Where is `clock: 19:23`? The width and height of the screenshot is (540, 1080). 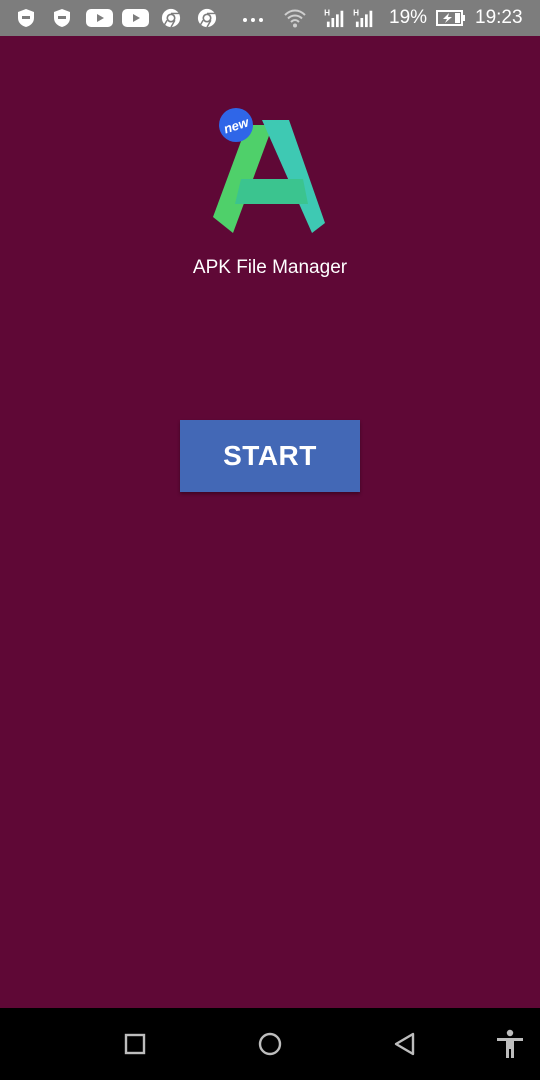
clock: 19:23 is located at coordinates (499, 17).